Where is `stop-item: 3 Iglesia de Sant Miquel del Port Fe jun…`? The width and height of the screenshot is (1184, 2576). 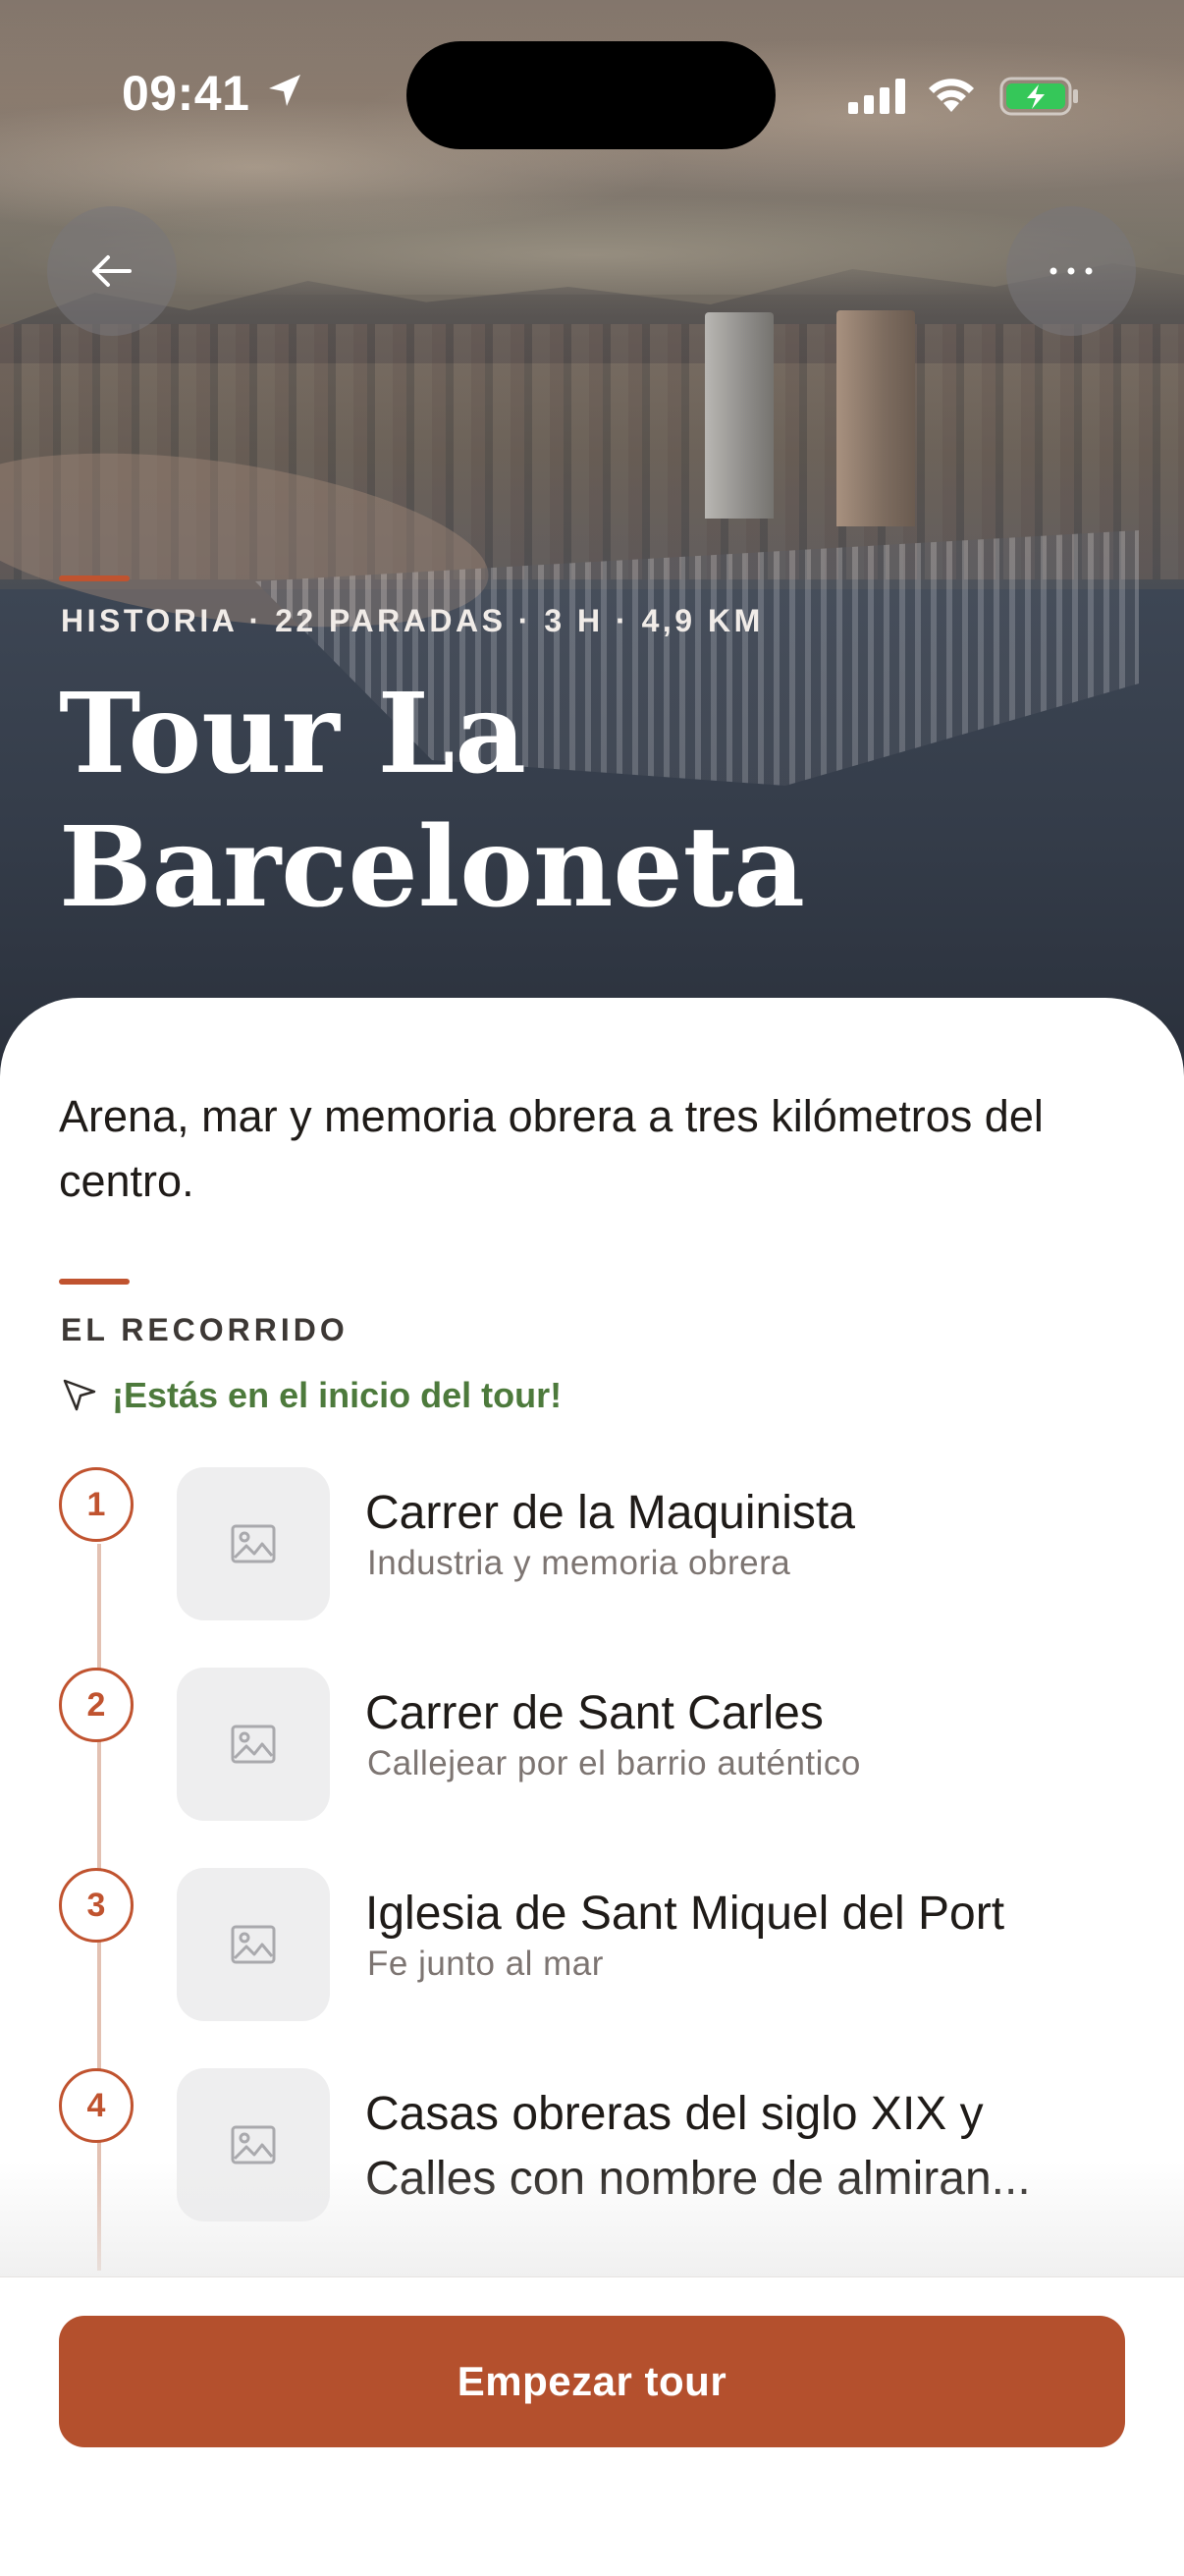 stop-item: 3 Iglesia de Sant Miquel del Port Fe jun… is located at coordinates (592, 1947).